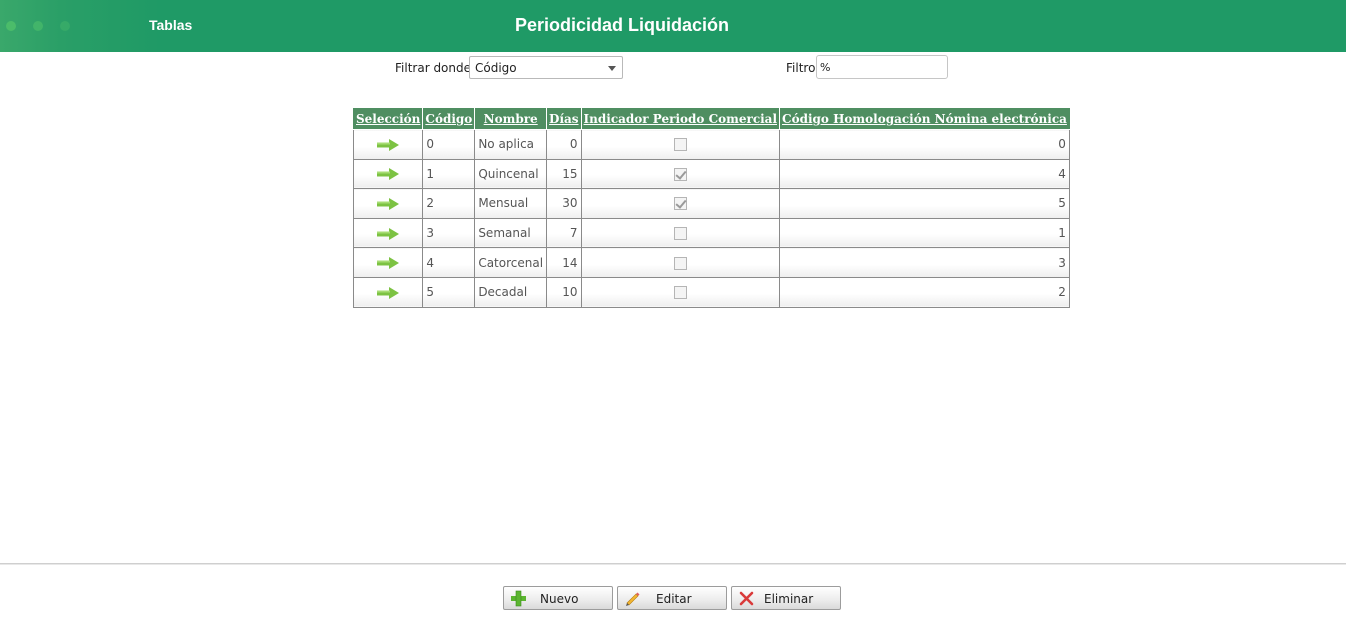 This screenshot has height=644, width=1346. What do you see at coordinates (924, 174) in the screenshot?
I see `homologacion-cell: 4` at bounding box center [924, 174].